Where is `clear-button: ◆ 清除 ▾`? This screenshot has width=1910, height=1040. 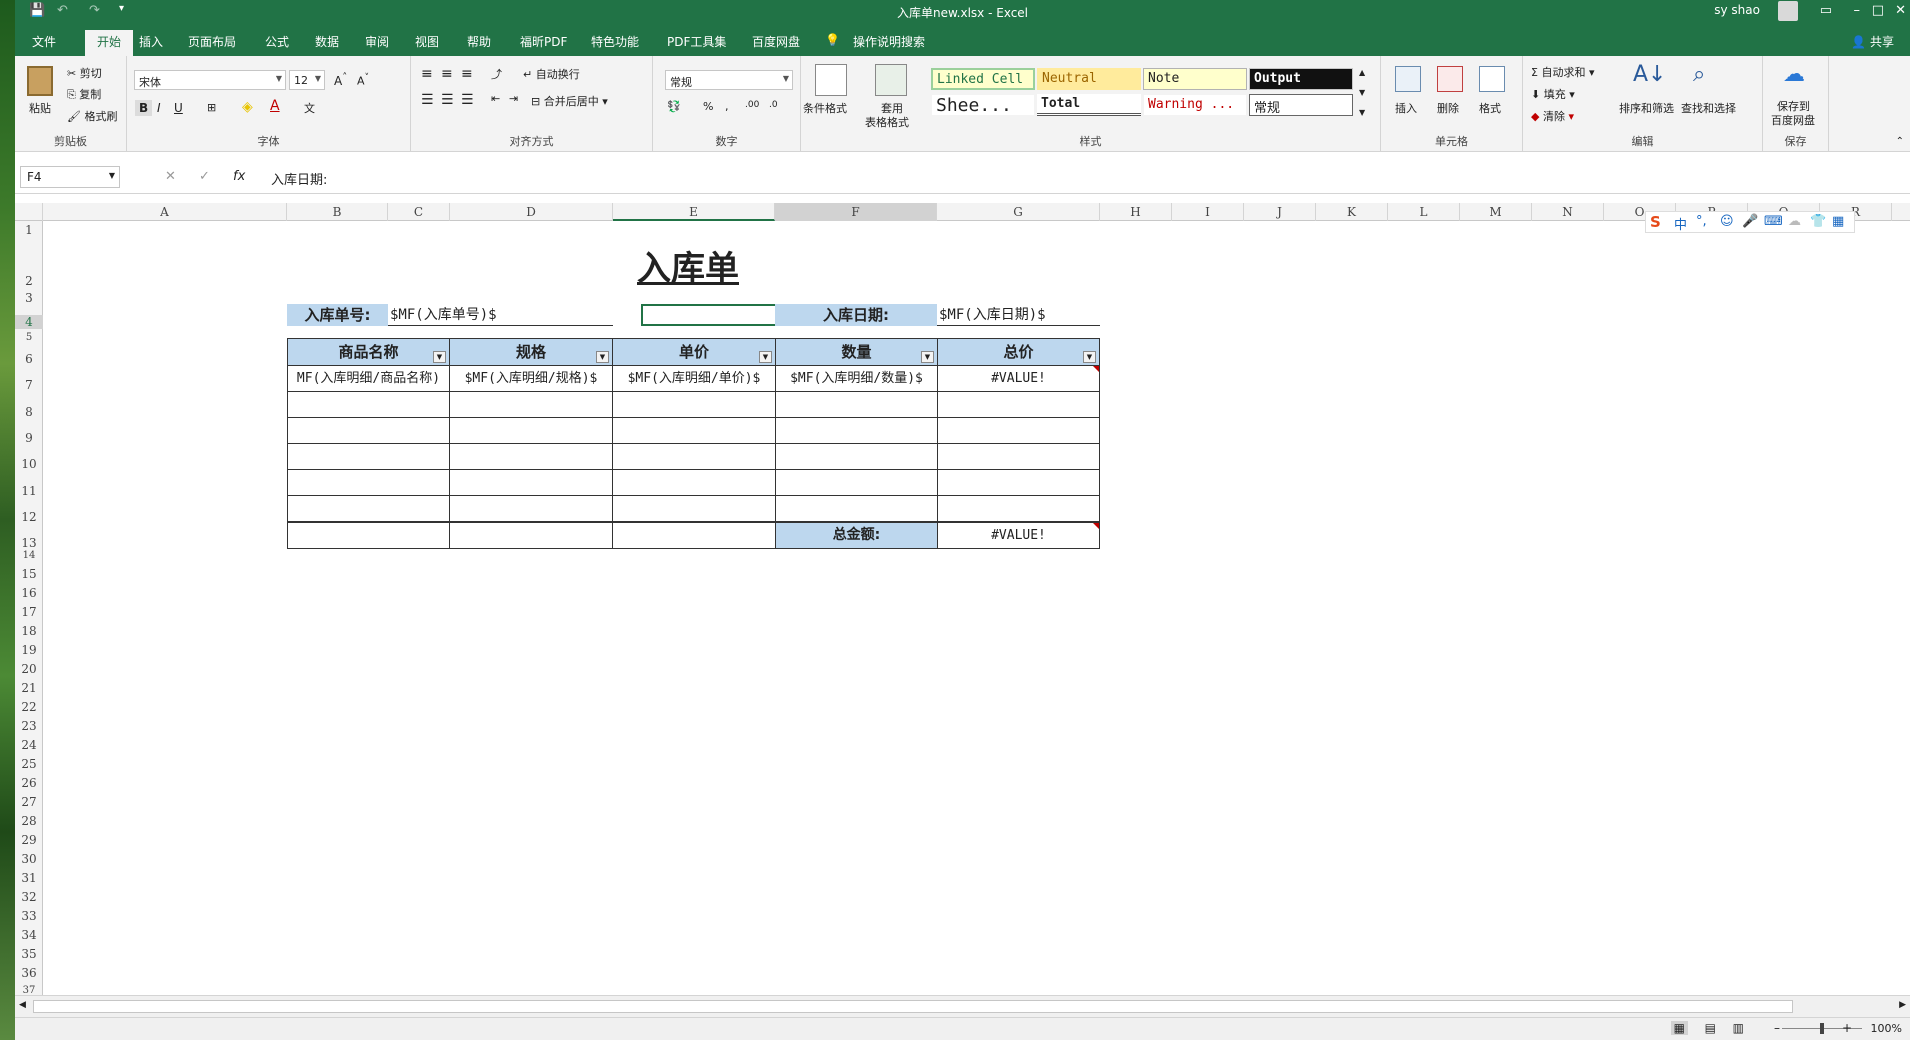
clear-button: ◆ 清除 ▾ is located at coordinates (1552, 116).